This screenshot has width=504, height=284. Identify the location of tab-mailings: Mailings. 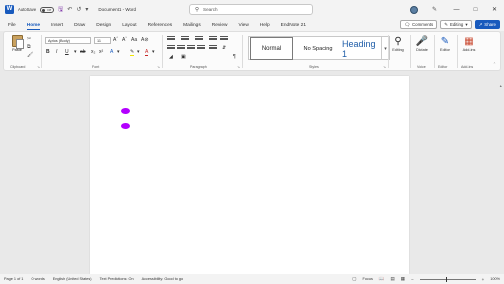
(192, 25).